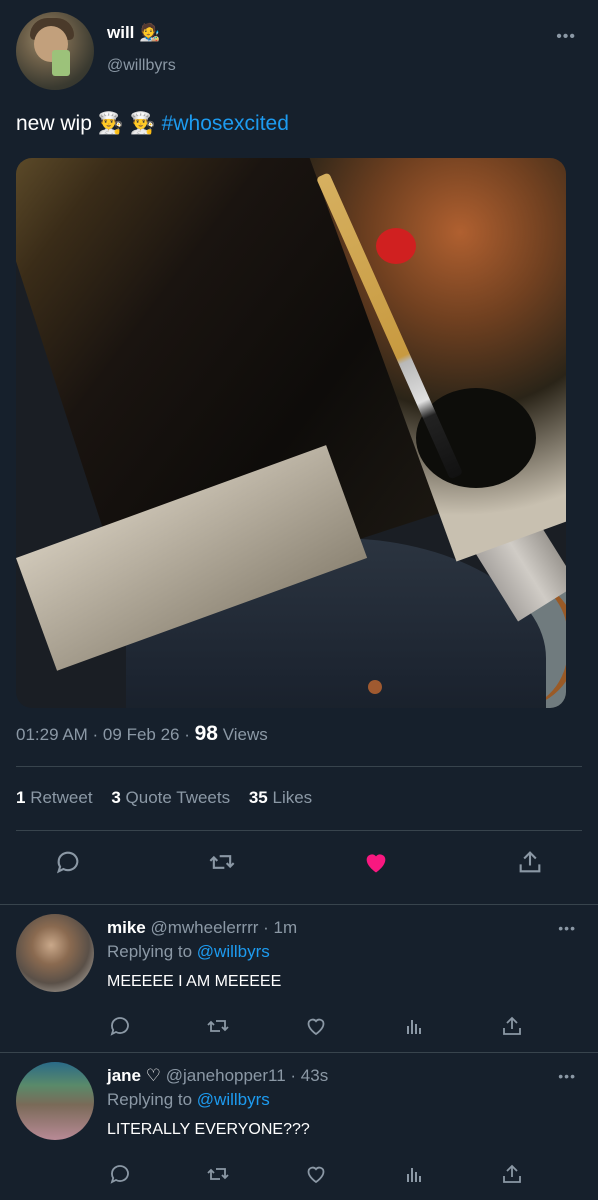 This screenshot has width=598, height=1200. I want to click on author-name: will 🧑‍🎨, so click(133, 33).